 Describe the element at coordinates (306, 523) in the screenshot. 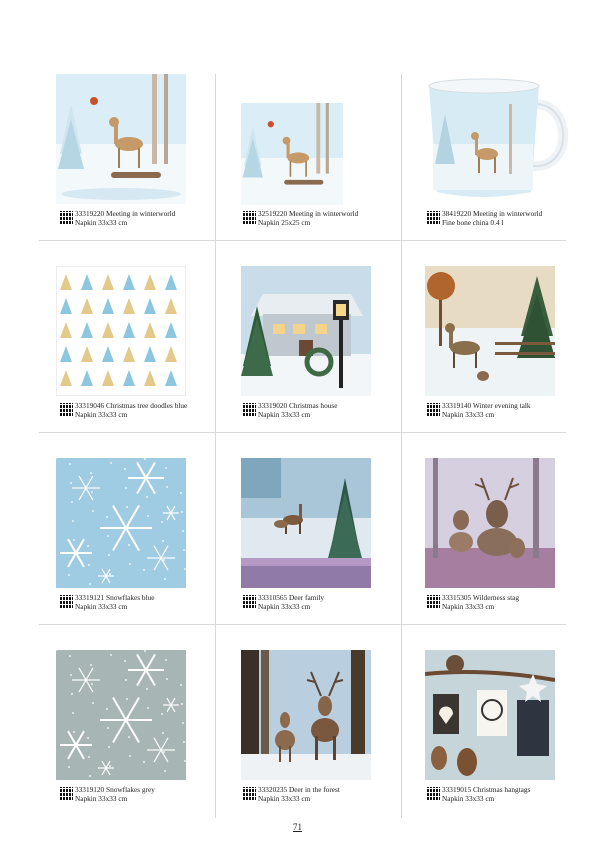

I see `product-image-deer-family` at that location.